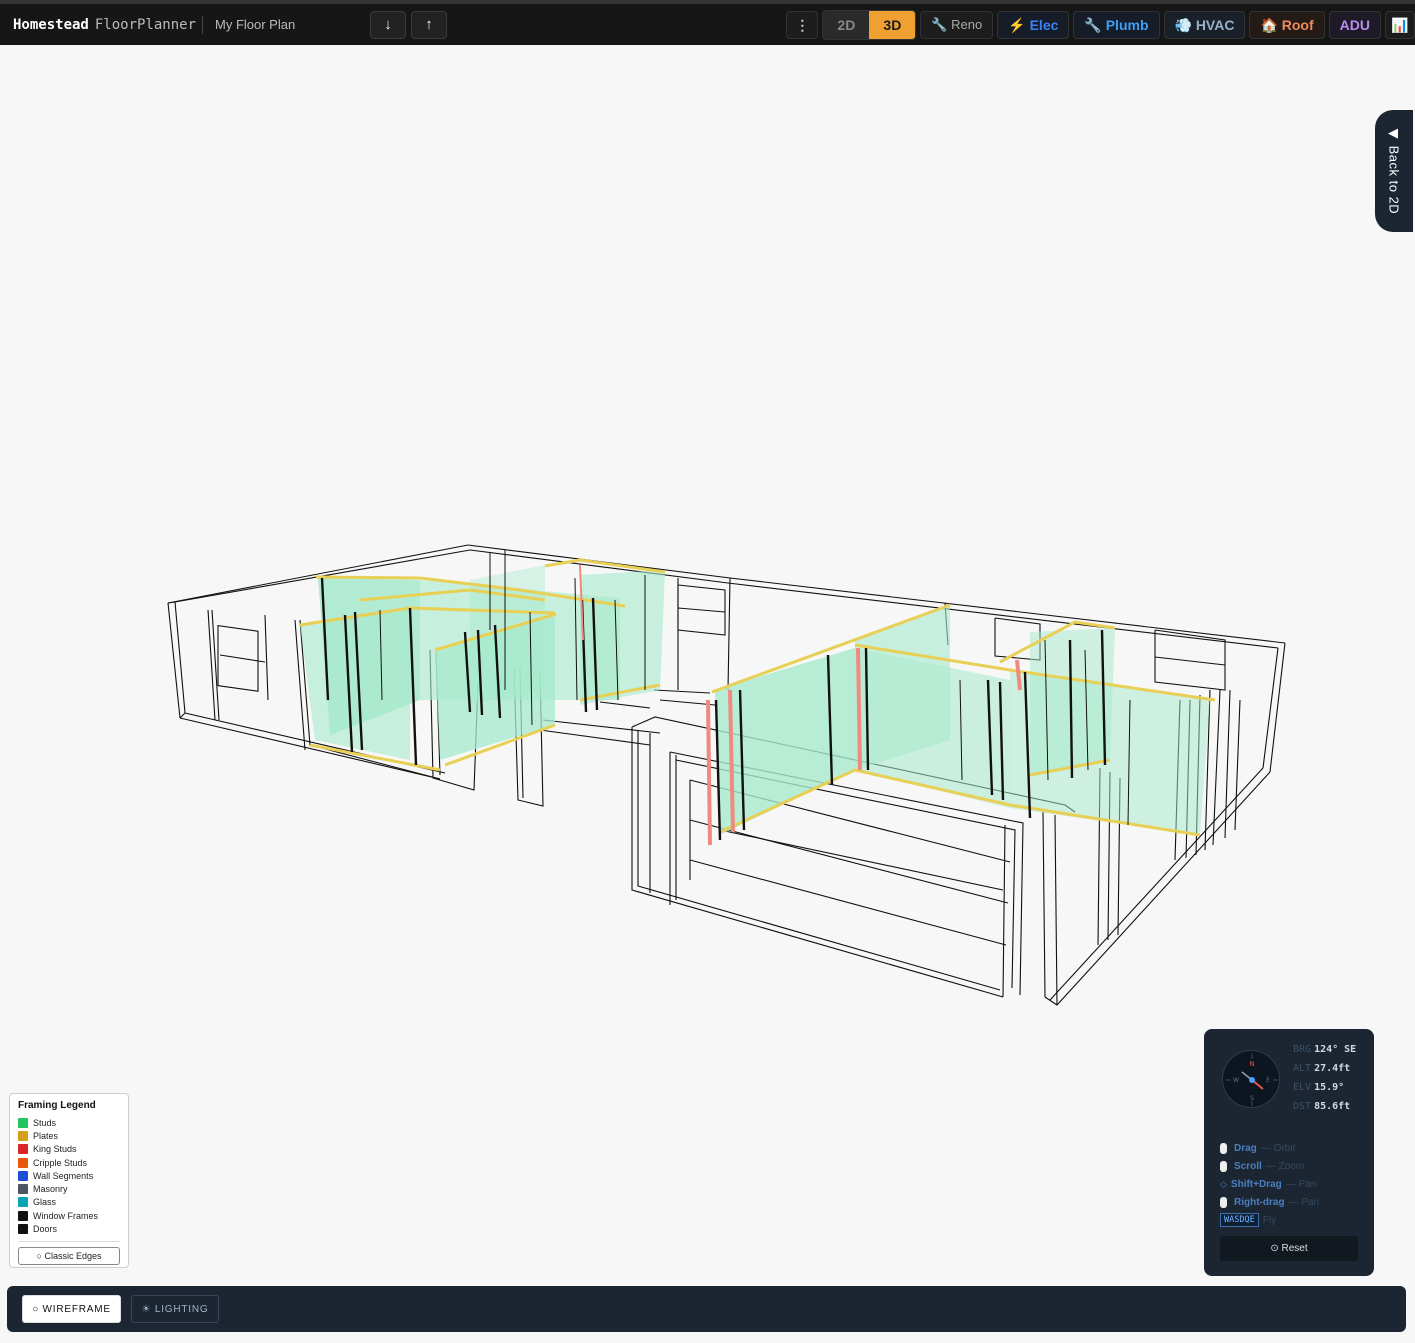 The height and width of the screenshot is (1343, 1415). I want to click on back-to-2d-button: ◀ Back to 2D, so click(1394, 171).